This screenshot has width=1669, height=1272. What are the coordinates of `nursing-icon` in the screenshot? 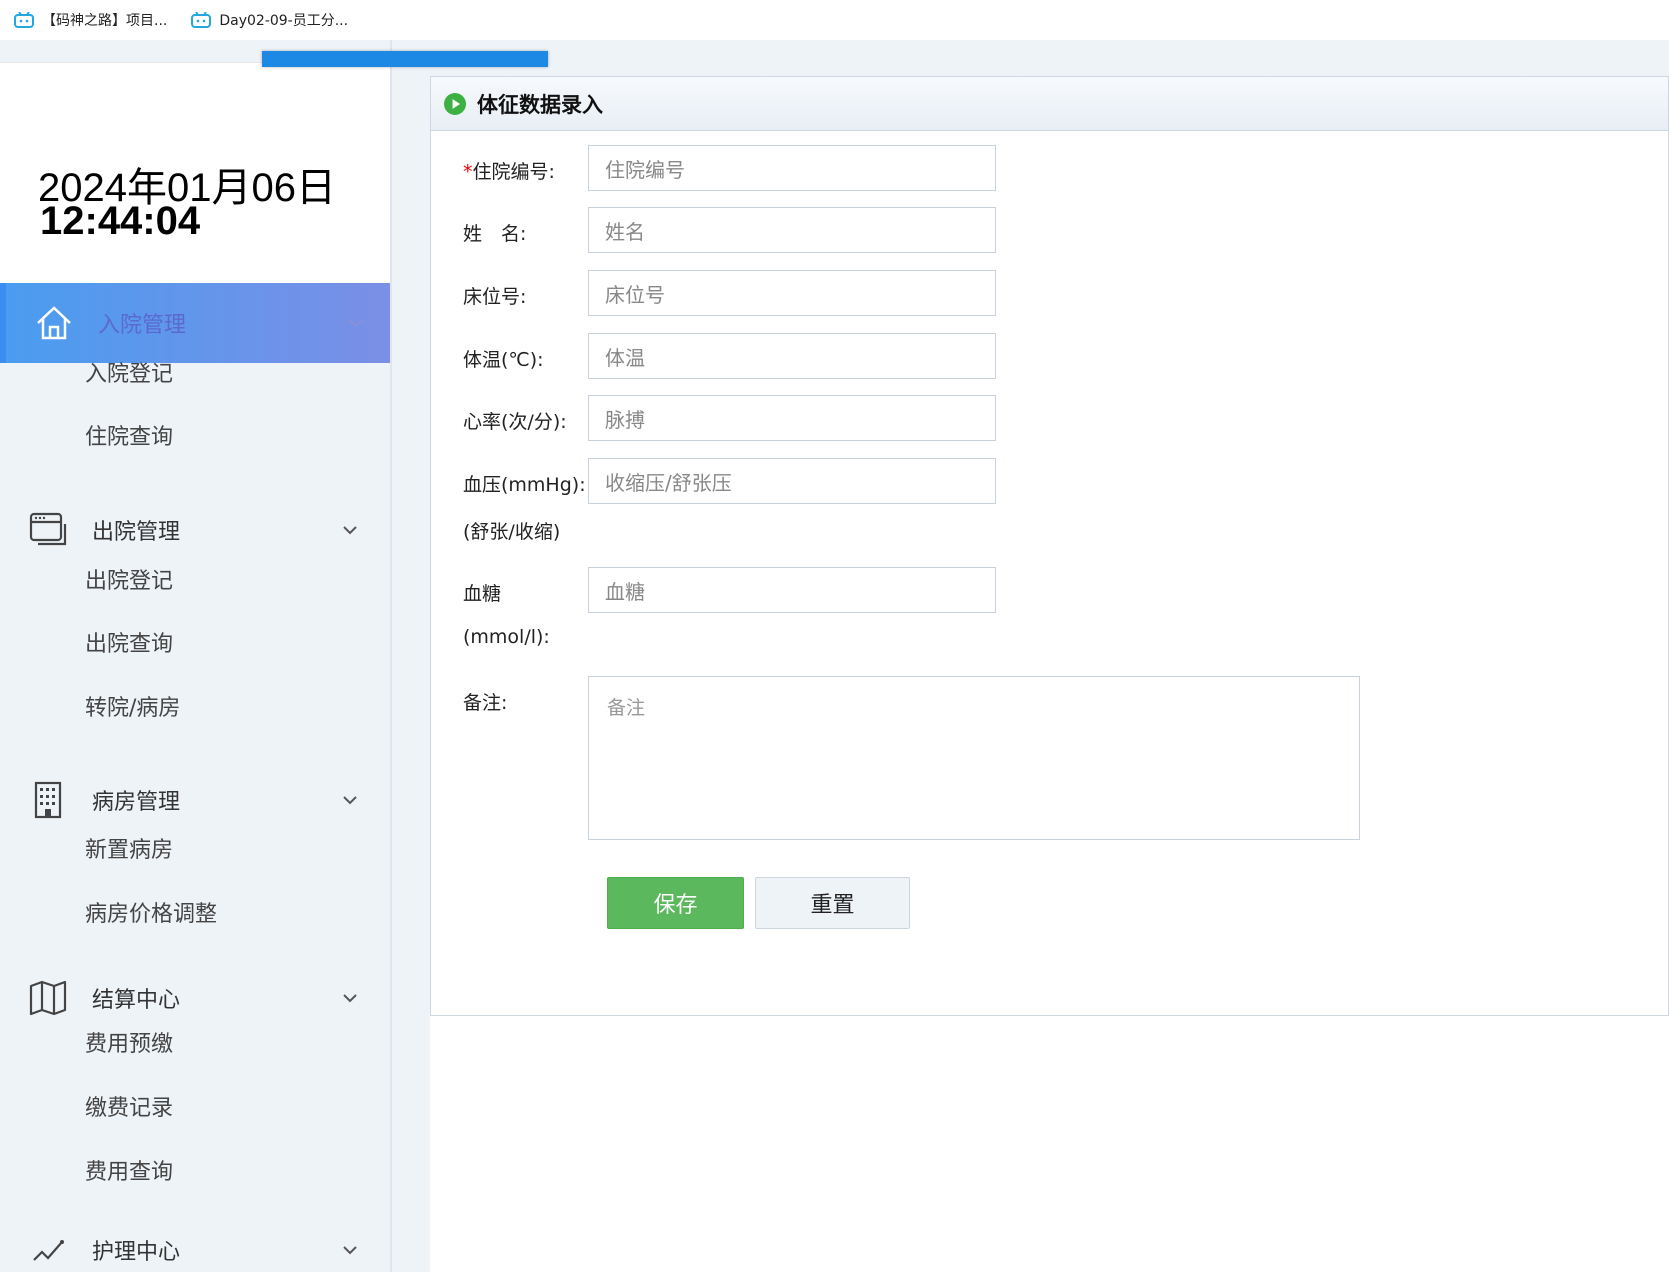 It's located at (48, 1250).